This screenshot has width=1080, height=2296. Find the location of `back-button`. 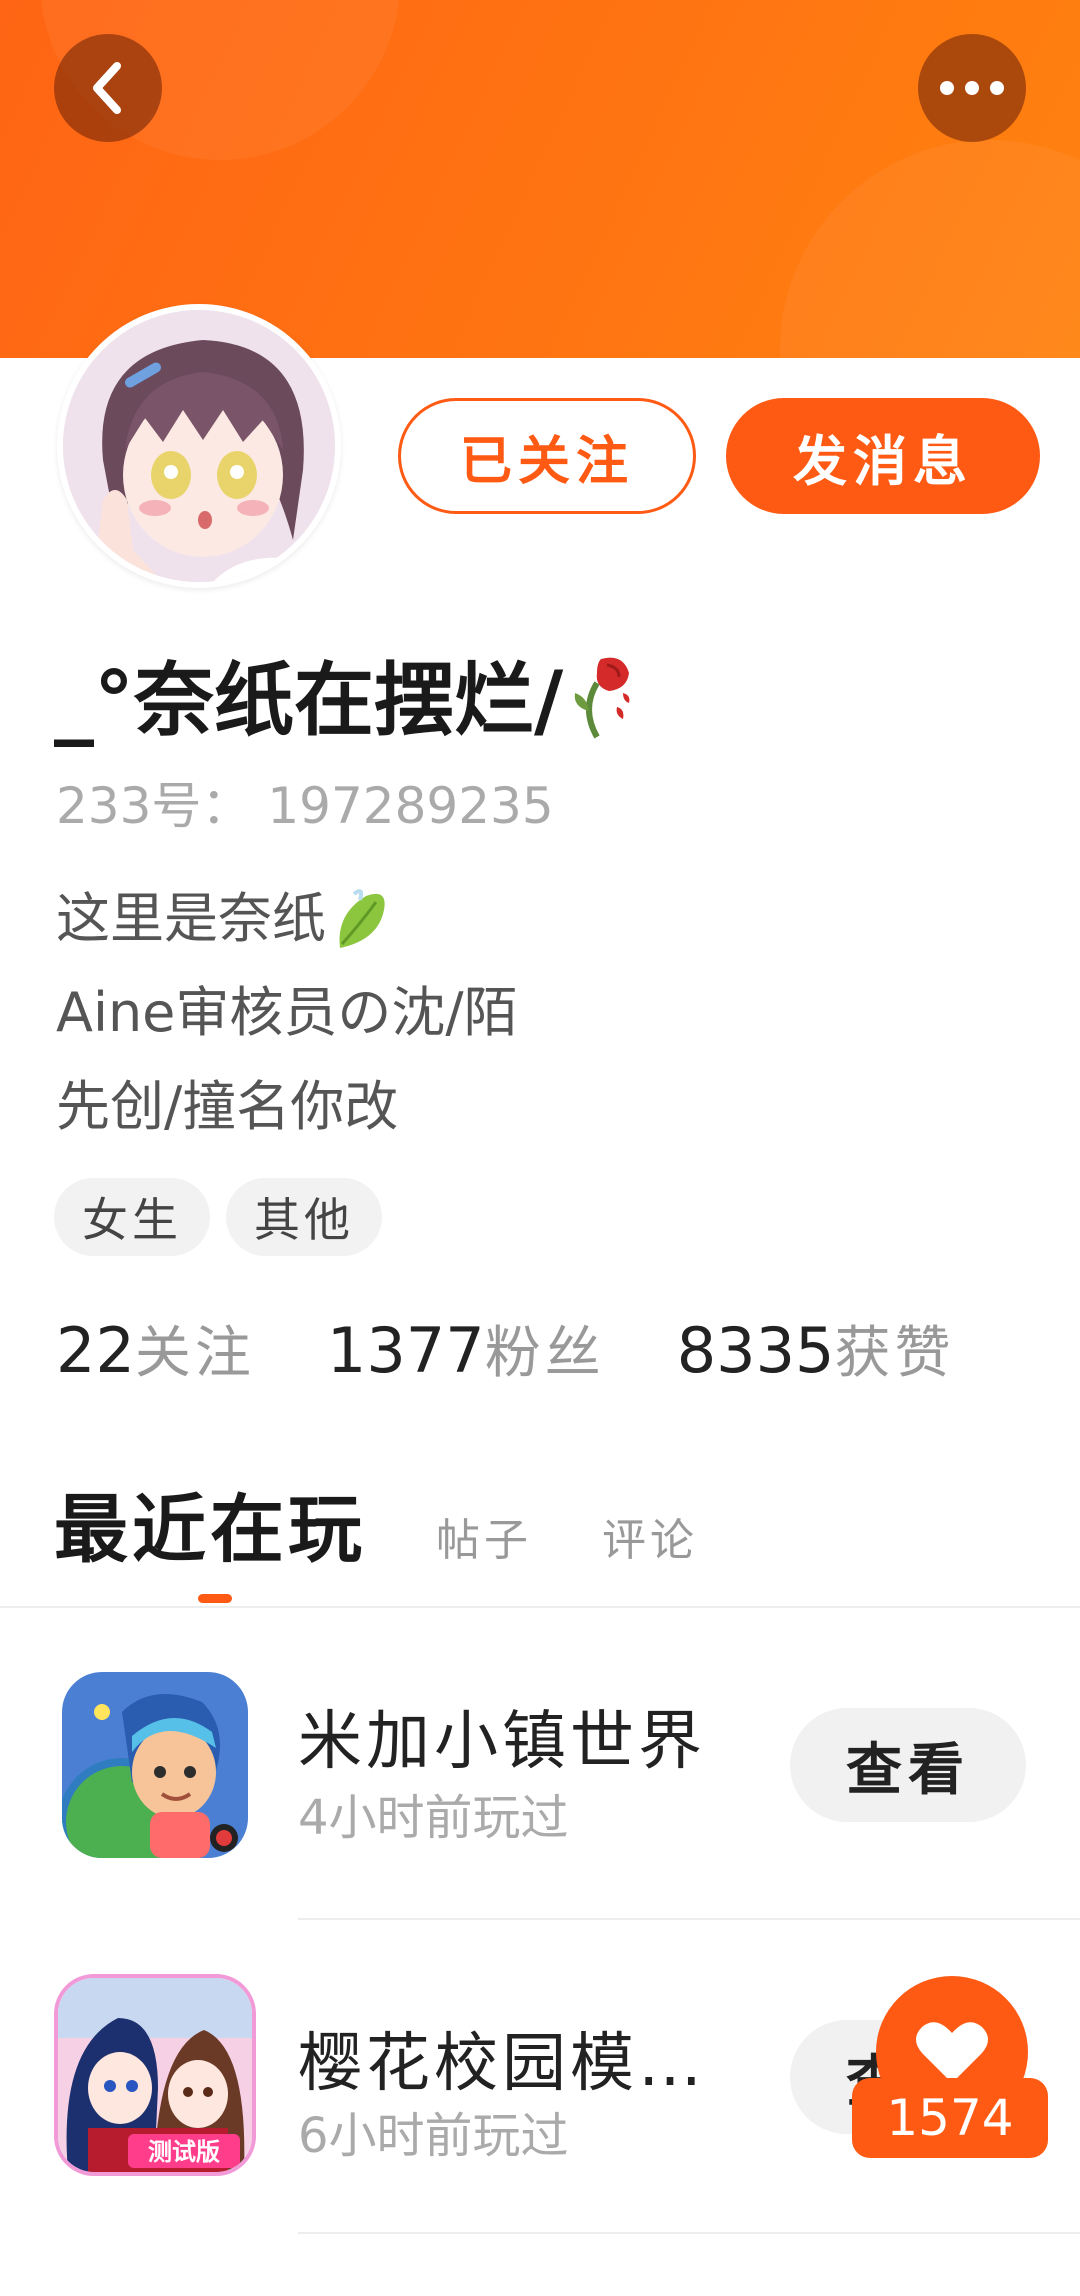

back-button is located at coordinates (108, 88).